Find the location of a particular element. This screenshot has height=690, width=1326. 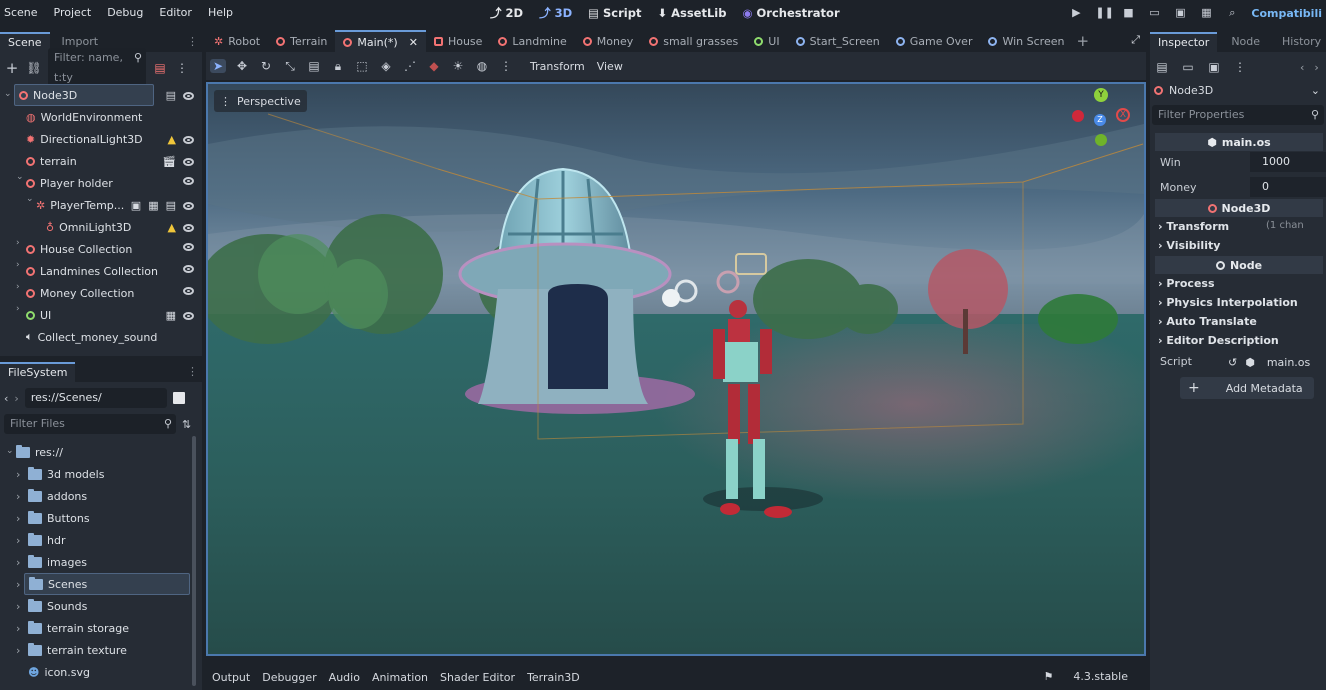

tab-output: Output is located at coordinates (231, 677).